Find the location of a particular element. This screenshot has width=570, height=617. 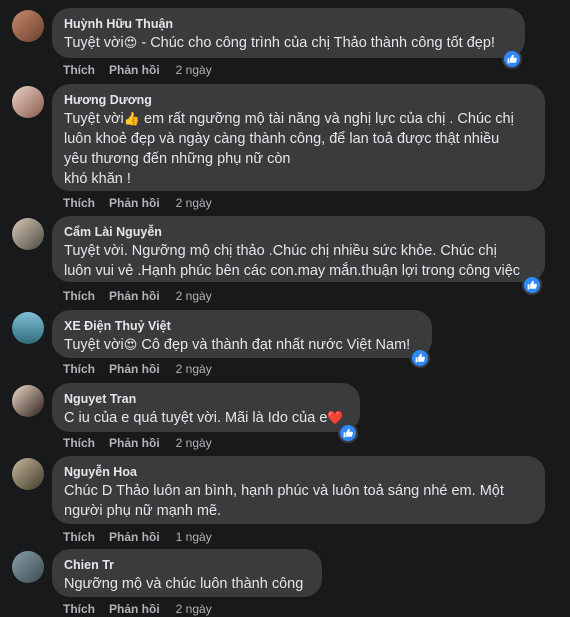

comment-author: Nguyễn Hoa is located at coordinates (298, 472).